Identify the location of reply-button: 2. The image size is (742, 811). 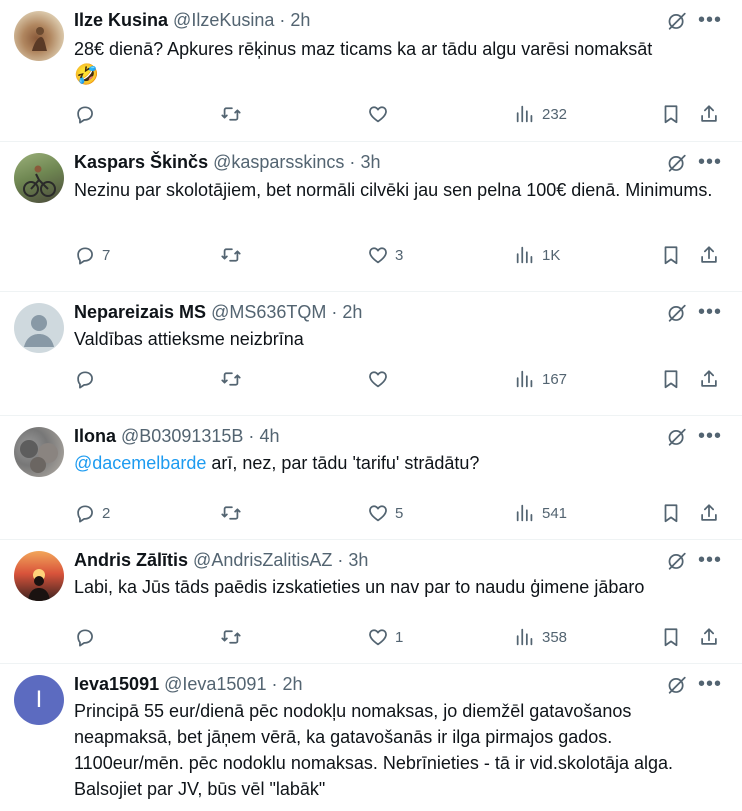
(92, 513).